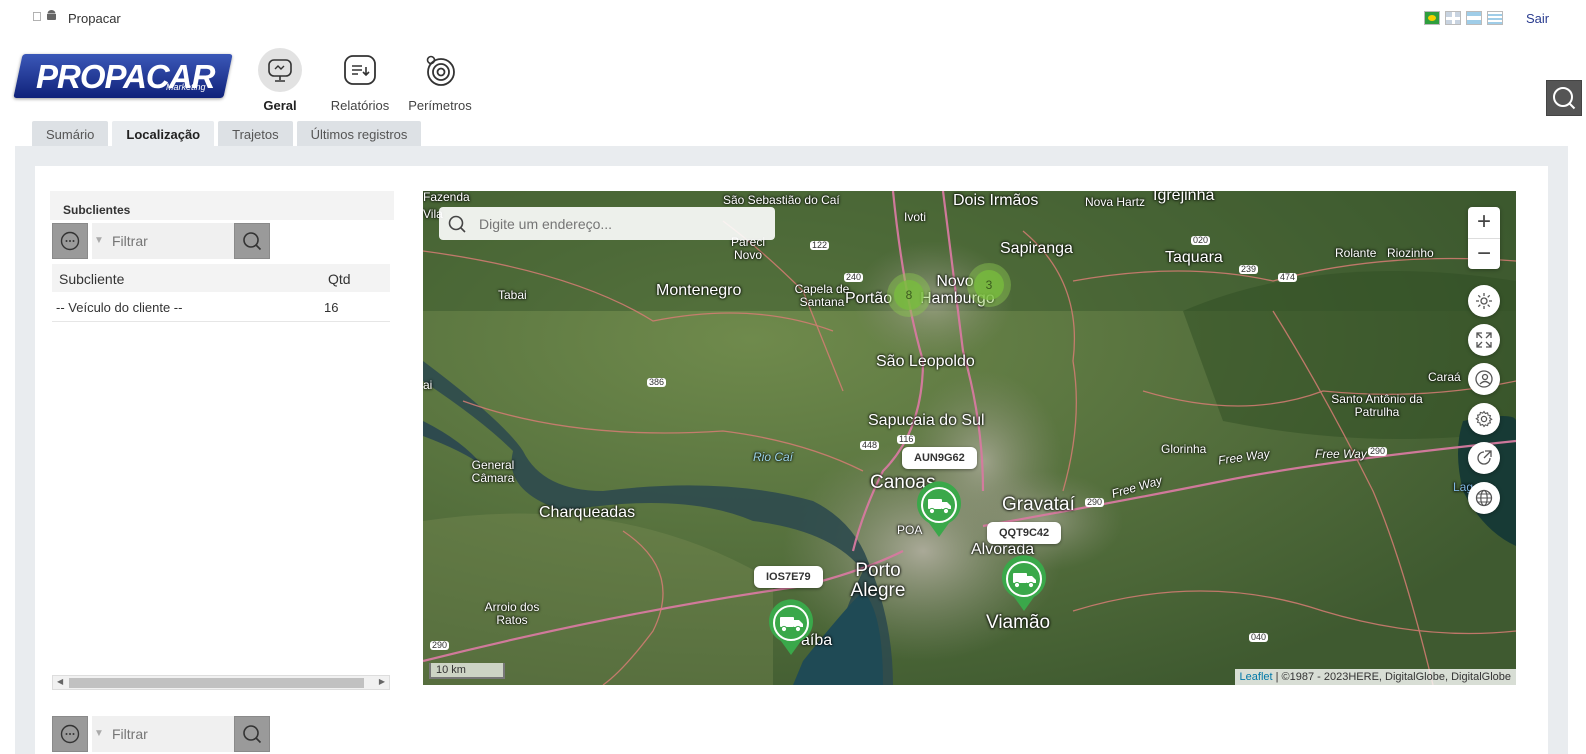 Image resolution: width=1586 pixels, height=754 pixels. What do you see at coordinates (939, 458) in the screenshot?
I see `vehicle-plate-label: AUN9G62` at bounding box center [939, 458].